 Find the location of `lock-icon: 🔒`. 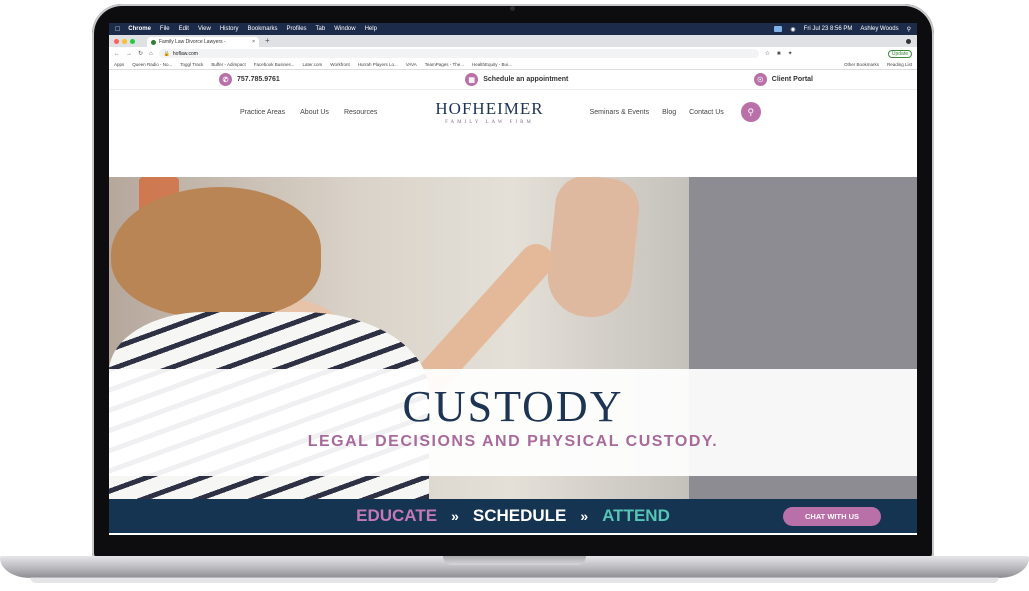

lock-icon: 🔒 is located at coordinates (166, 53).